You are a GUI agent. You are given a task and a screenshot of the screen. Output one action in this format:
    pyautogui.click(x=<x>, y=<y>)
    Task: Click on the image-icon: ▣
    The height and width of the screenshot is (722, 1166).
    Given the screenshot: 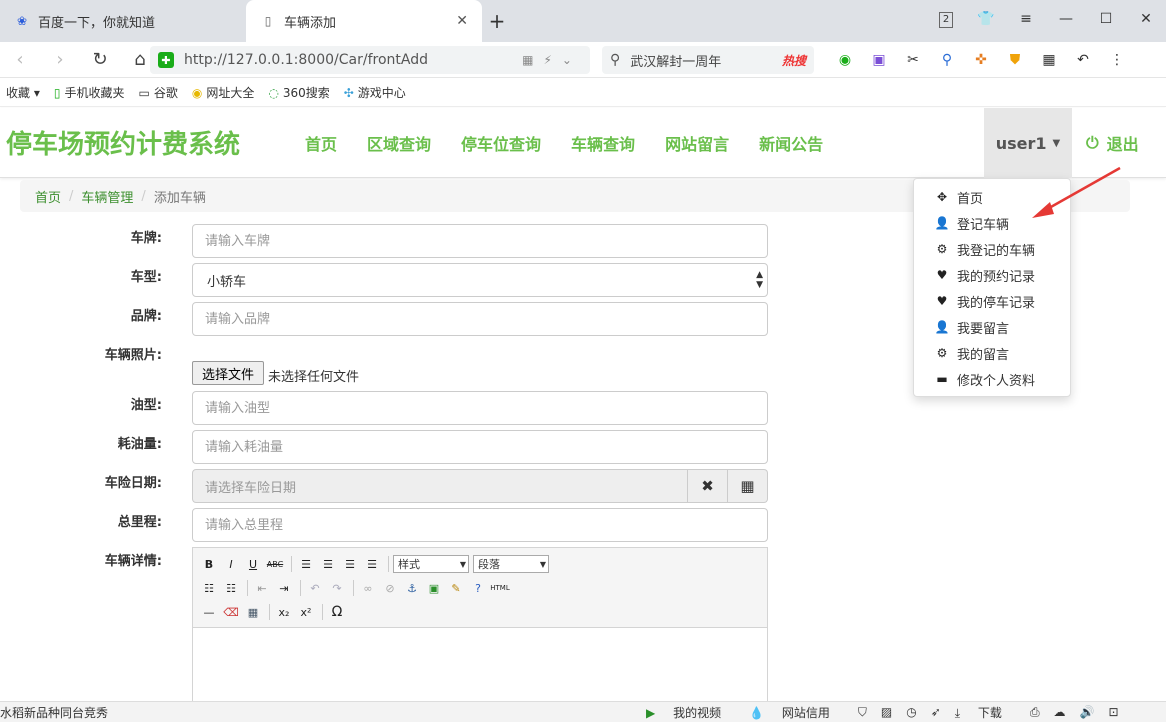 What is the action you would take?
    pyautogui.click(x=434, y=588)
    